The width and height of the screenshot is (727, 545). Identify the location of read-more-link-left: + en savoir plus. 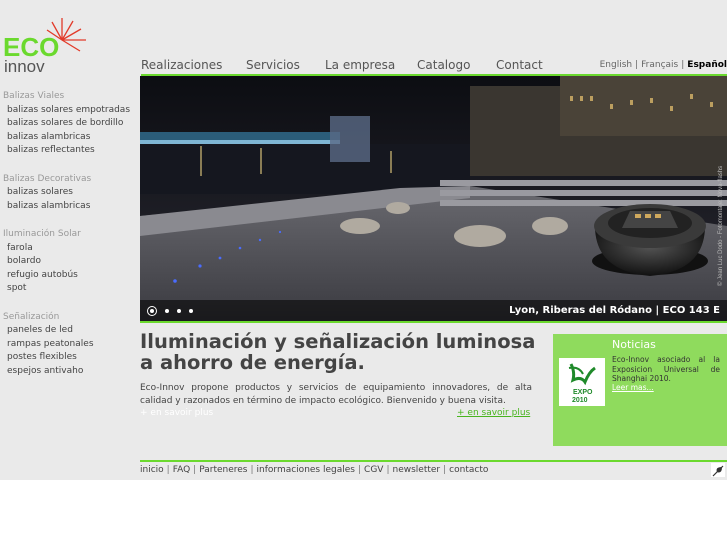
(176, 413).